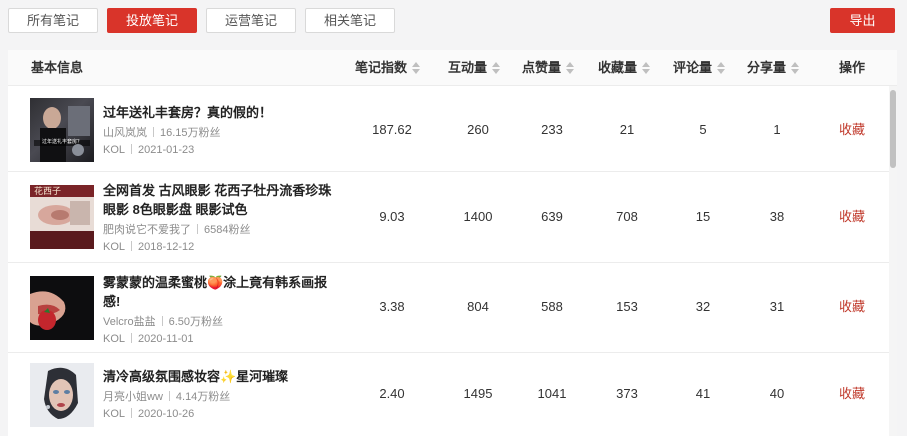  Describe the element at coordinates (220, 200) in the screenshot. I see `note-title: 全网首发 古风眼影 花西子牡丹流香珍珠眼影 8色眼影盘 眼影试色` at that location.